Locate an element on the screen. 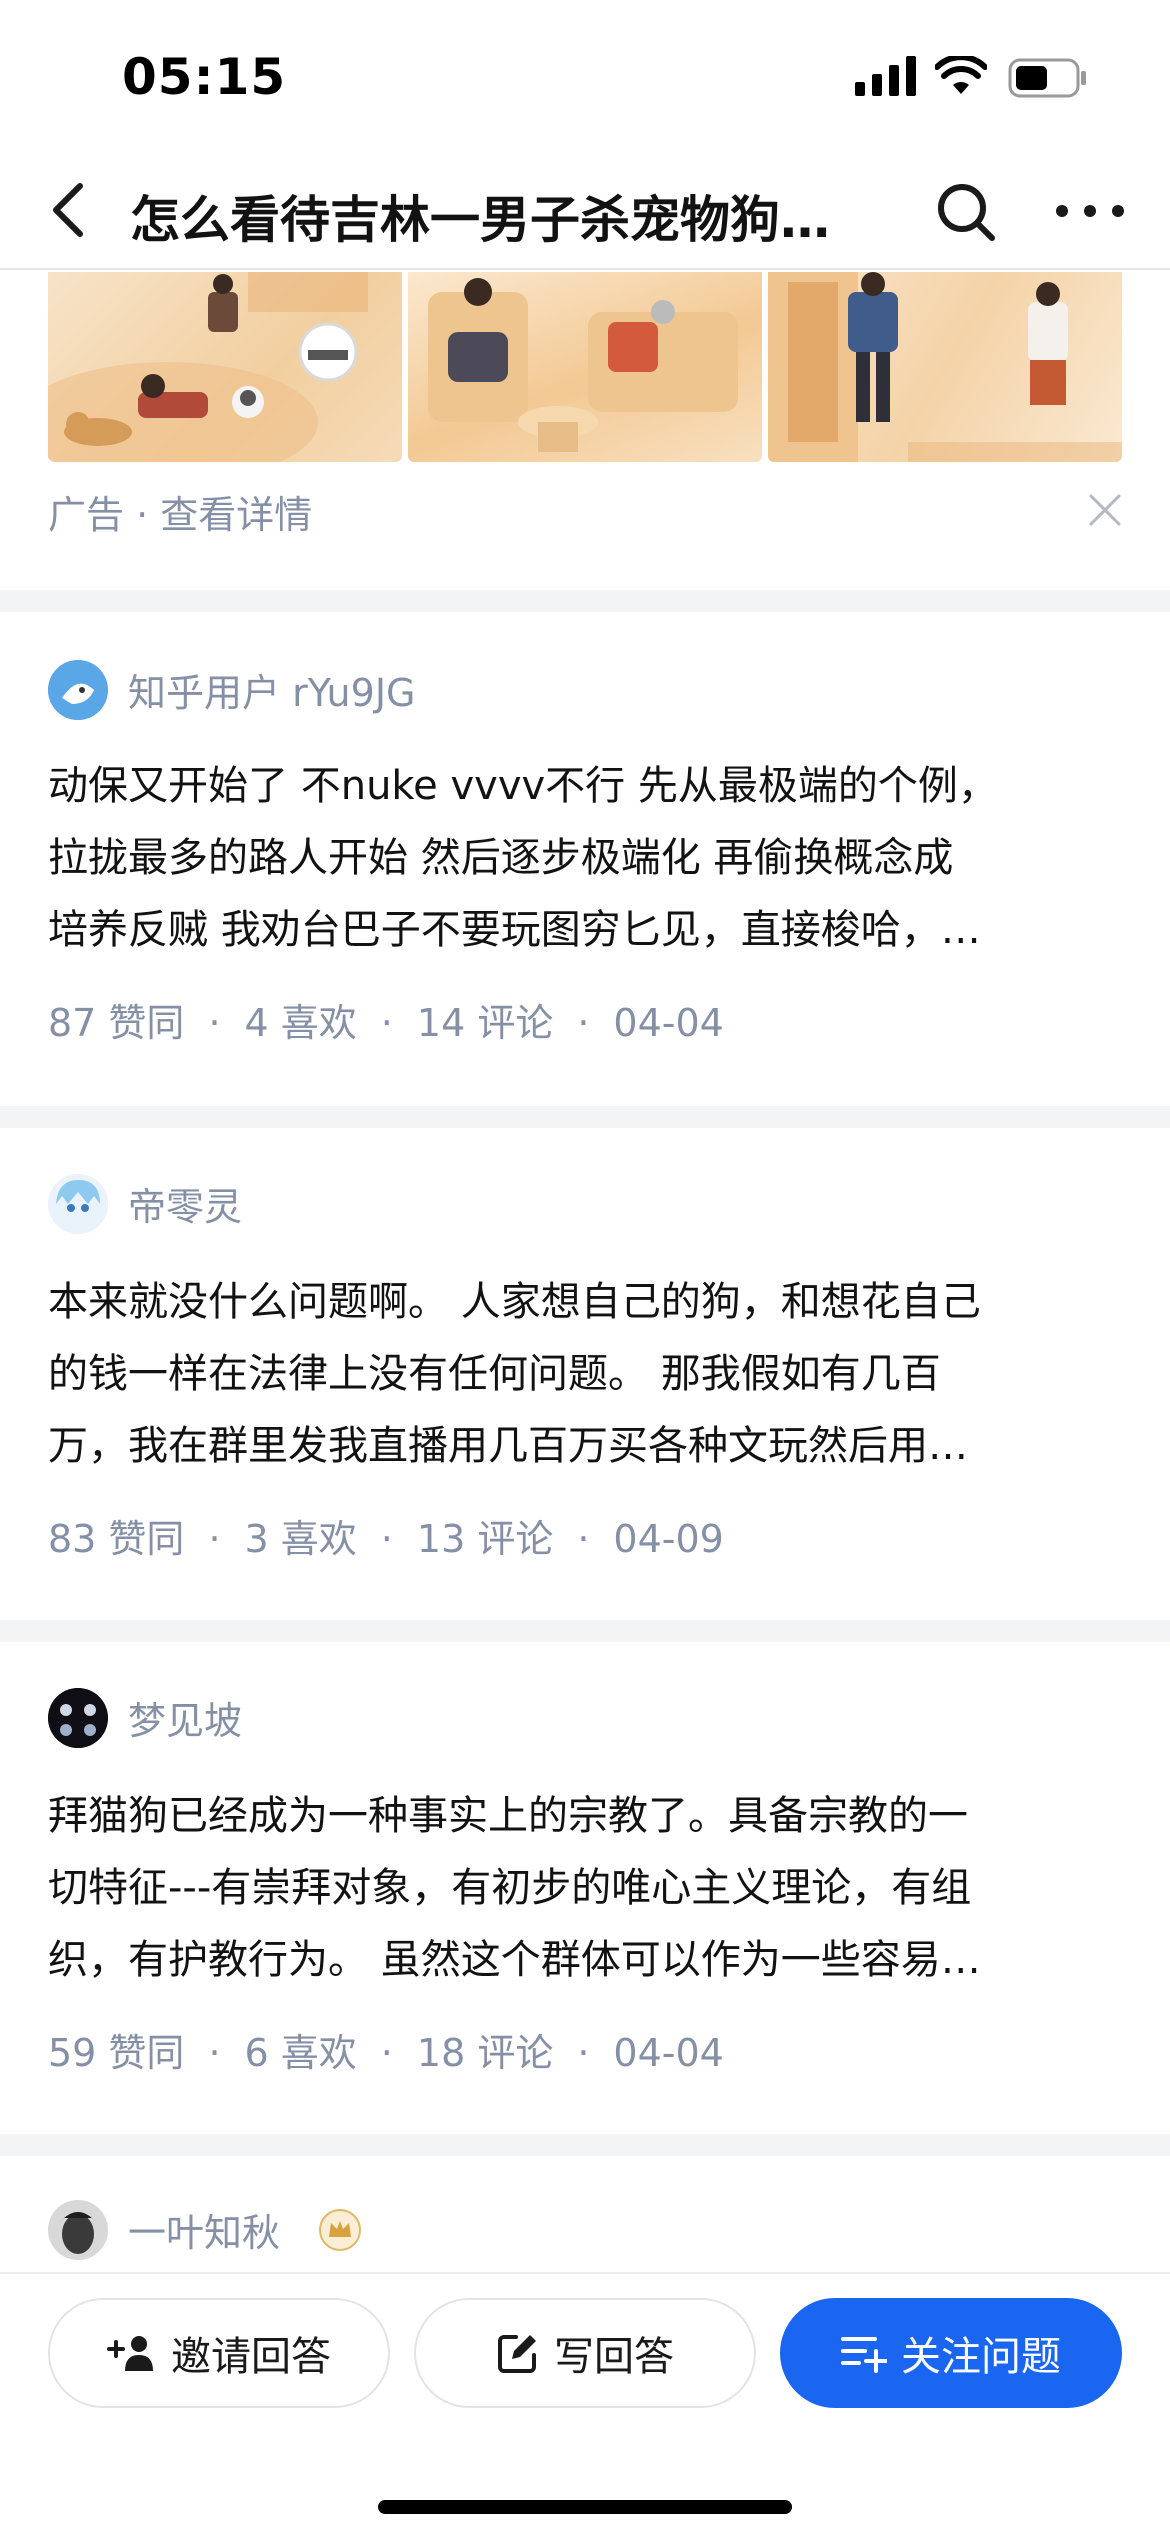 The width and height of the screenshot is (1170, 2532). close-icon is located at coordinates (1105, 510).